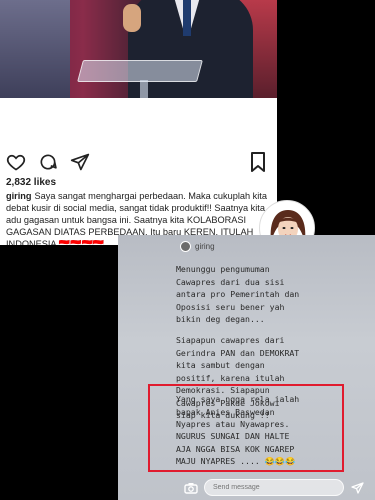 The height and width of the screenshot is (500, 375). Describe the element at coordinates (81, 242) in the screenshot. I see `flag-emojis: 🇮🇩🇮🇩🇮🇩🇮🇩` at that location.